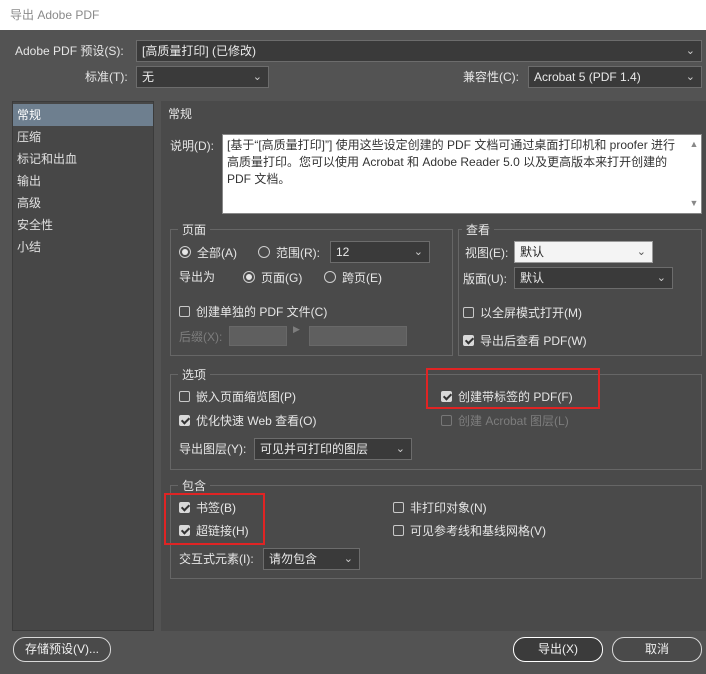 The width and height of the screenshot is (706, 674). I want to click on fullscreen-option: 以全屏模式打开(M), so click(522, 312).